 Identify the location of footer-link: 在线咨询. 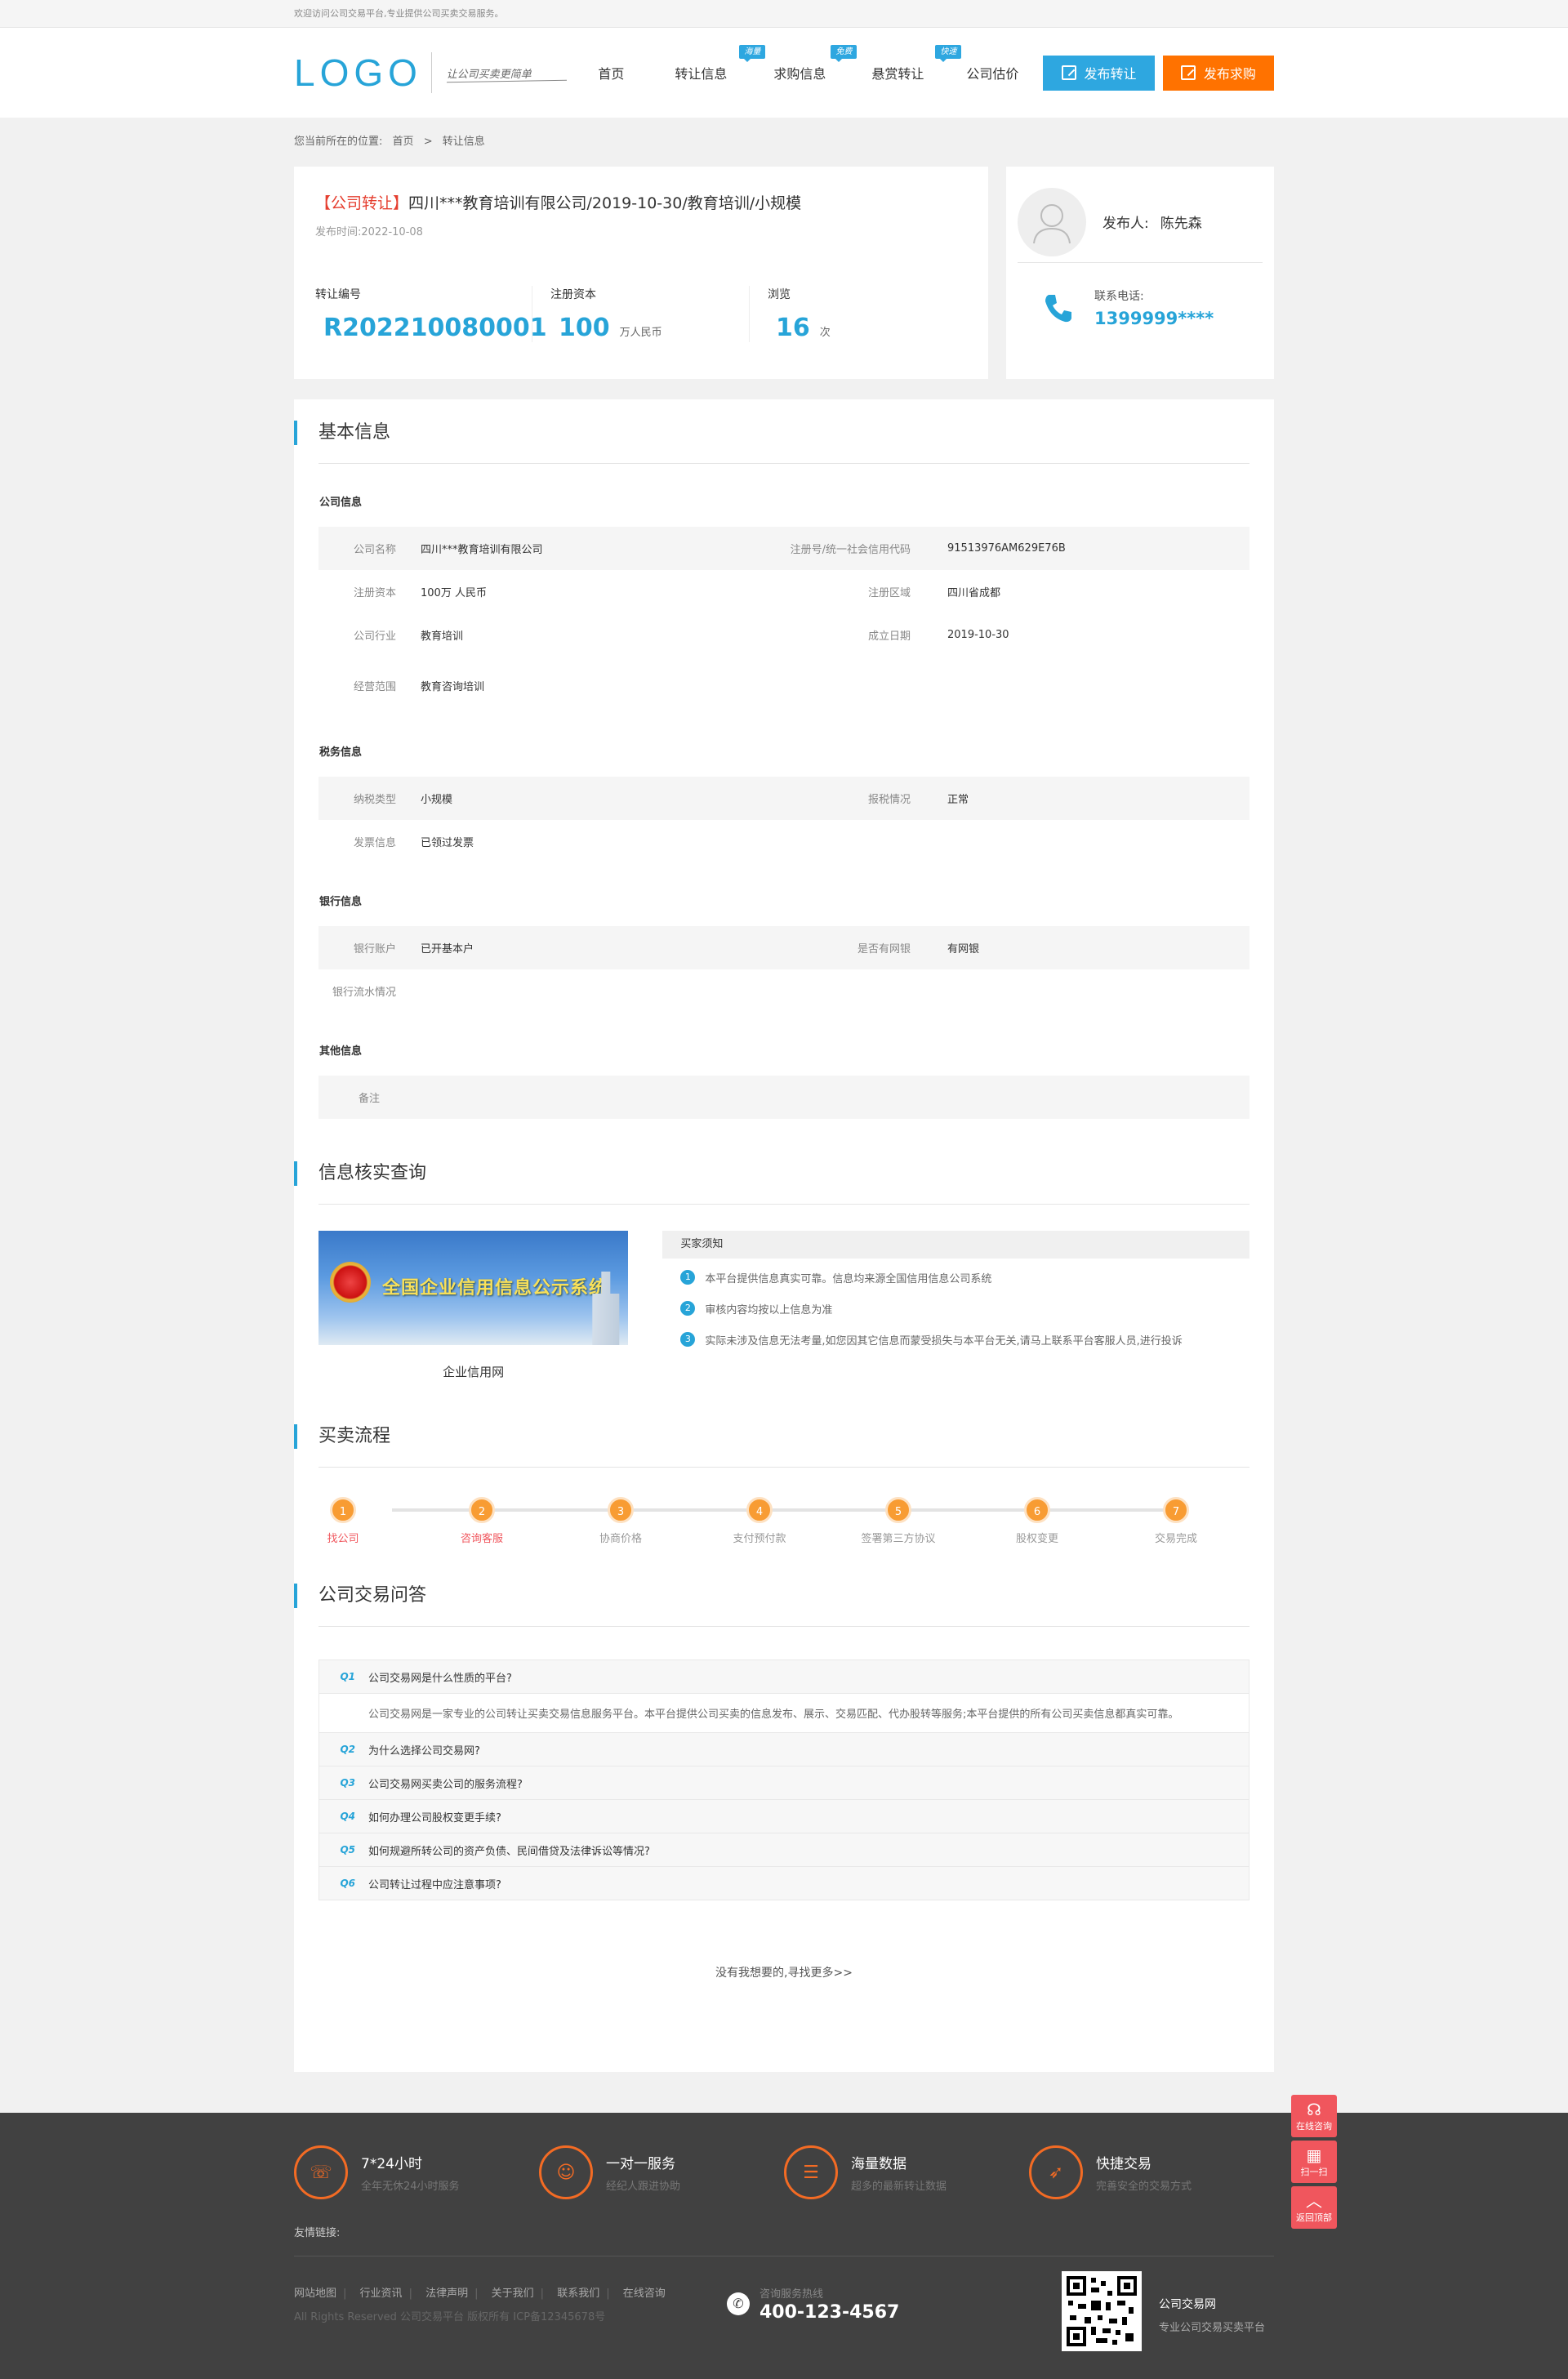
(644, 2294).